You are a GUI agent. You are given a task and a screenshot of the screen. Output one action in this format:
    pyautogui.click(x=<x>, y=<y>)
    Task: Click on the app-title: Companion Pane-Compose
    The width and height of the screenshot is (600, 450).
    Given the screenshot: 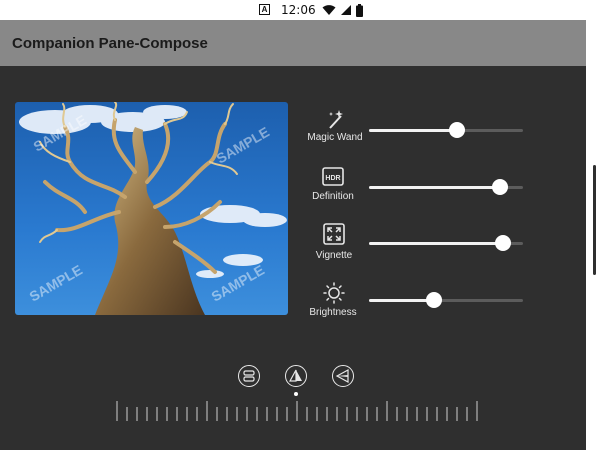 What is the action you would take?
    pyautogui.click(x=110, y=43)
    